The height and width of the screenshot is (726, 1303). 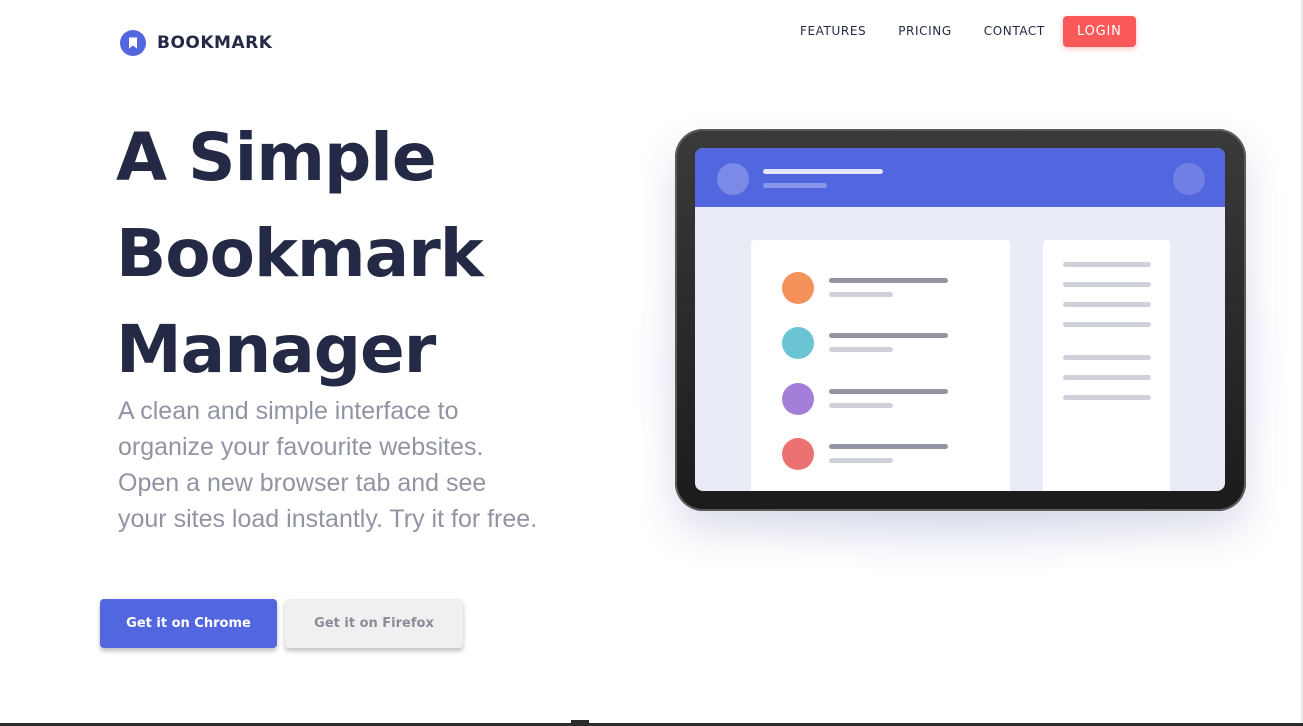 I want to click on bottom-border-tick, so click(x=580, y=721).